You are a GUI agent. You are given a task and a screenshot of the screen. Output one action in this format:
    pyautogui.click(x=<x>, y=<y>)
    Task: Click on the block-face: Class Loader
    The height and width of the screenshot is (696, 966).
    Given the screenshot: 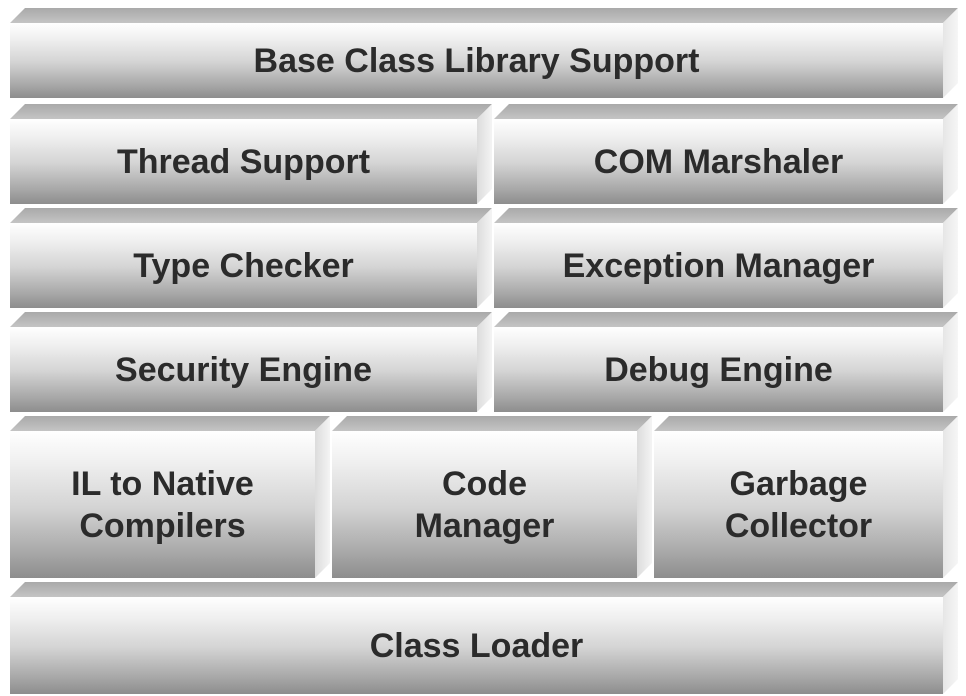 What is the action you would take?
    pyautogui.click(x=476, y=645)
    